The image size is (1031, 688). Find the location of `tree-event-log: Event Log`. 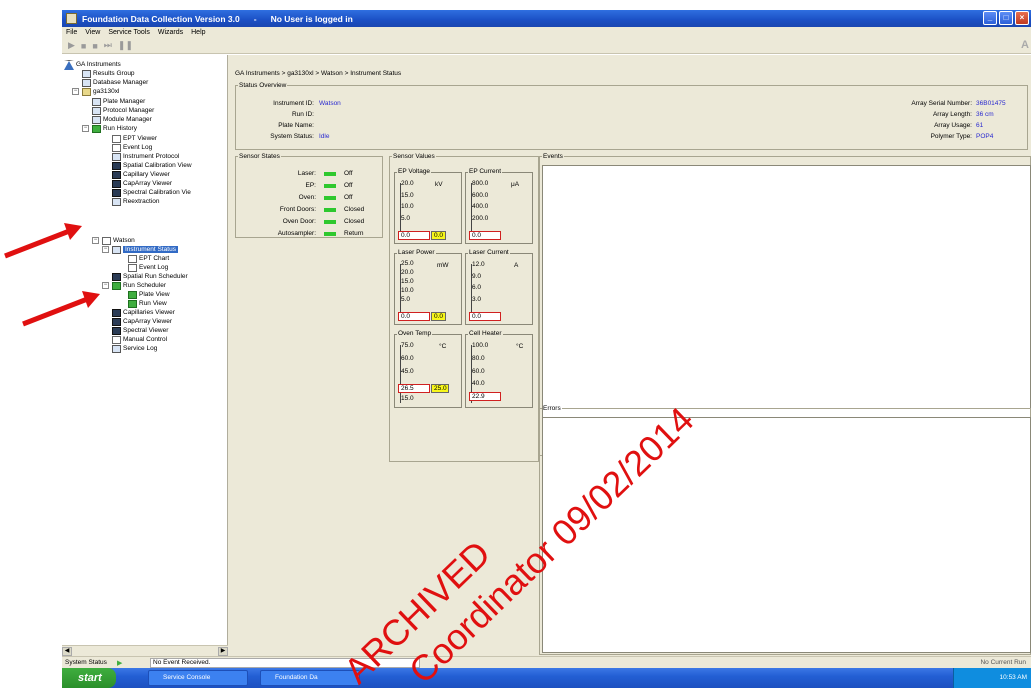

tree-event-log: Event Log is located at coordinates (132, 147).